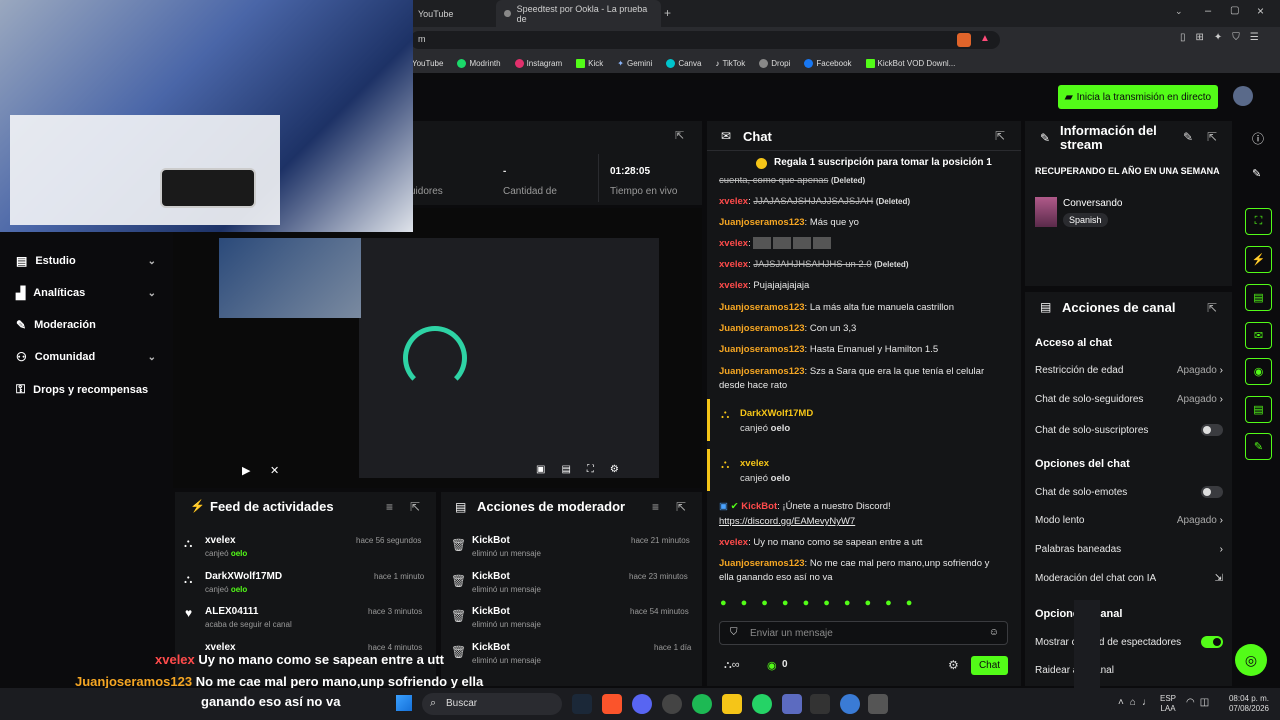 This screenshot has width=1280, height=720. Describe the element at coordinates (220, 540) in the screenshot. I see `feed-user: xvelex` at that location.